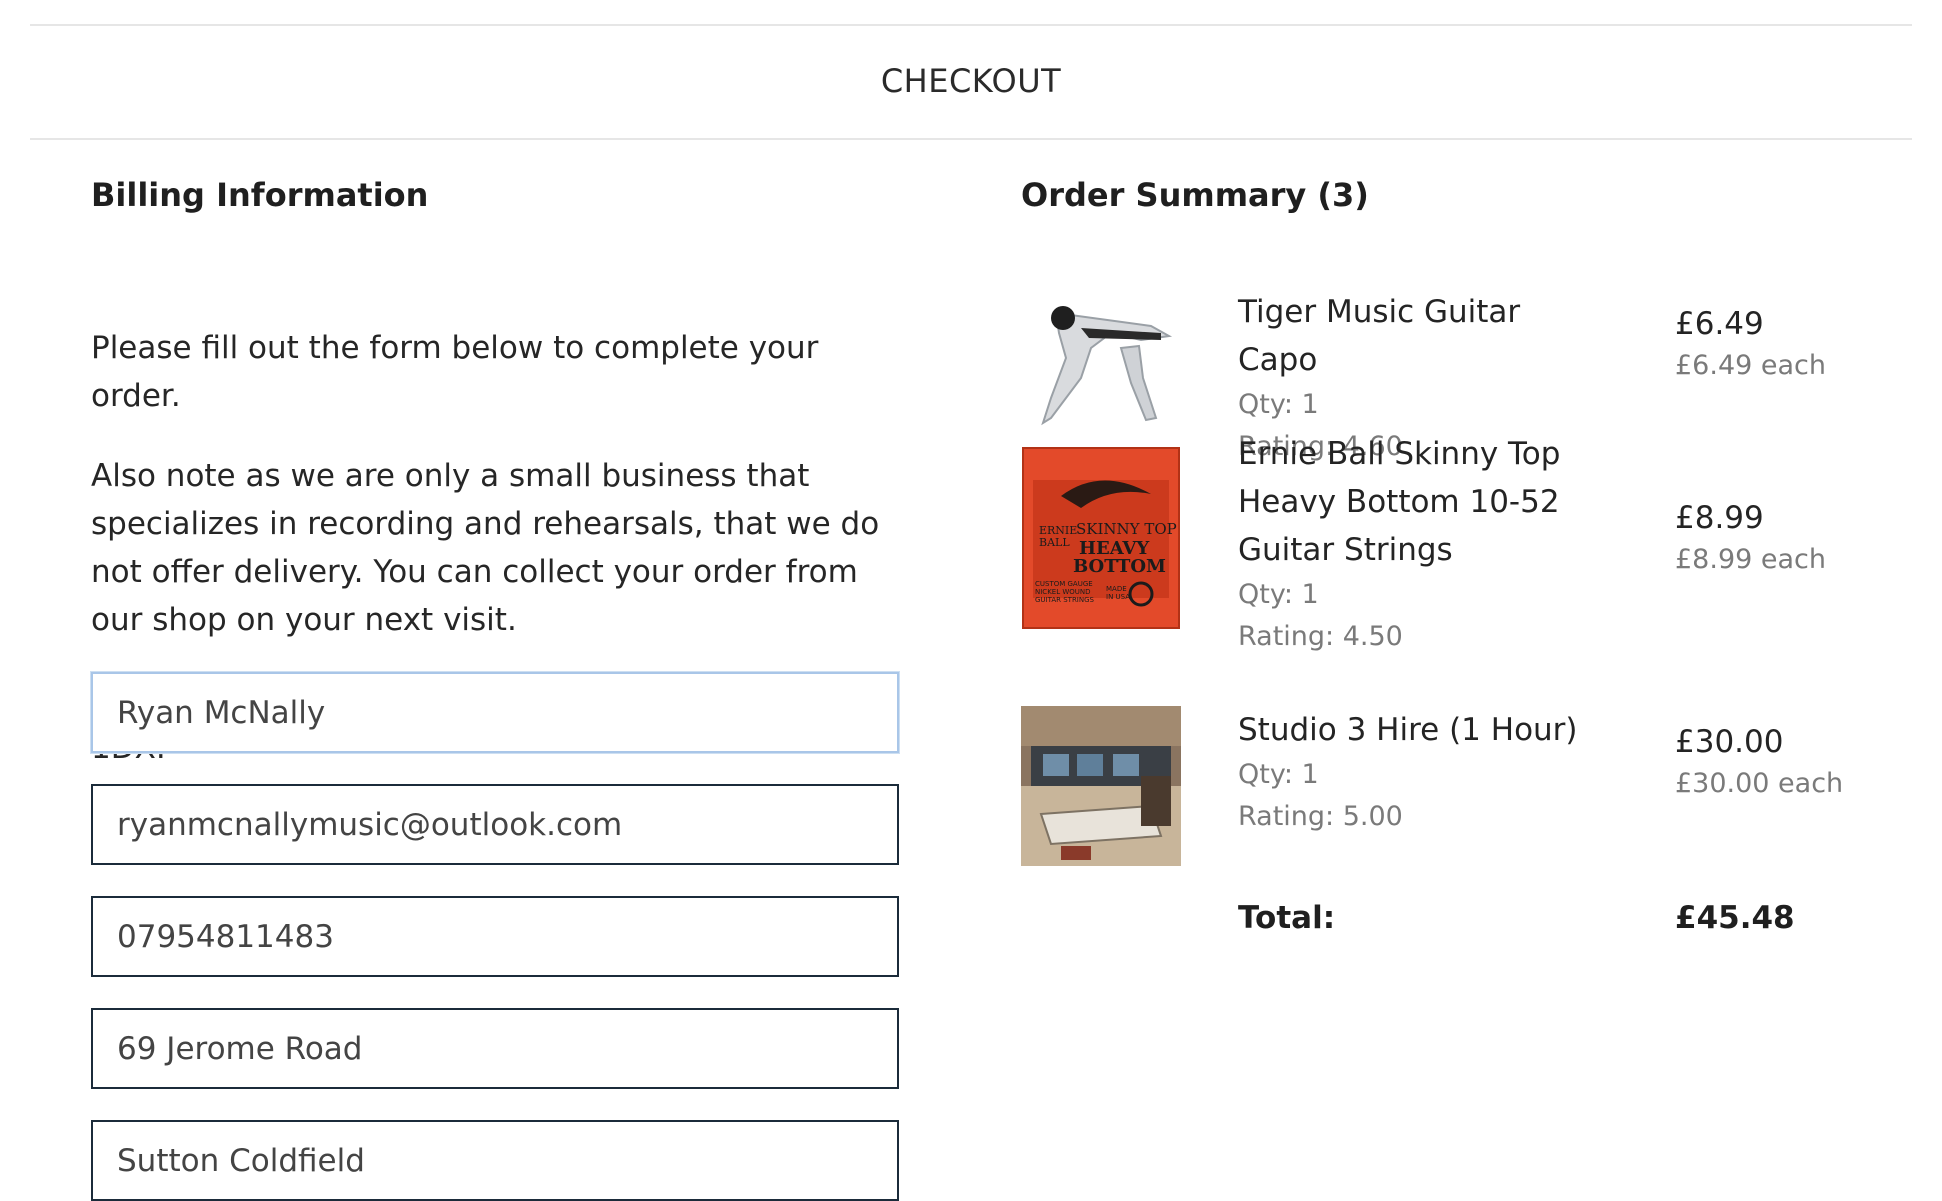 The height and width of the screenshot is (1201, 1942). I want to click on pack-small-1: CUSTOM GAUGE, so click(1064, 584).